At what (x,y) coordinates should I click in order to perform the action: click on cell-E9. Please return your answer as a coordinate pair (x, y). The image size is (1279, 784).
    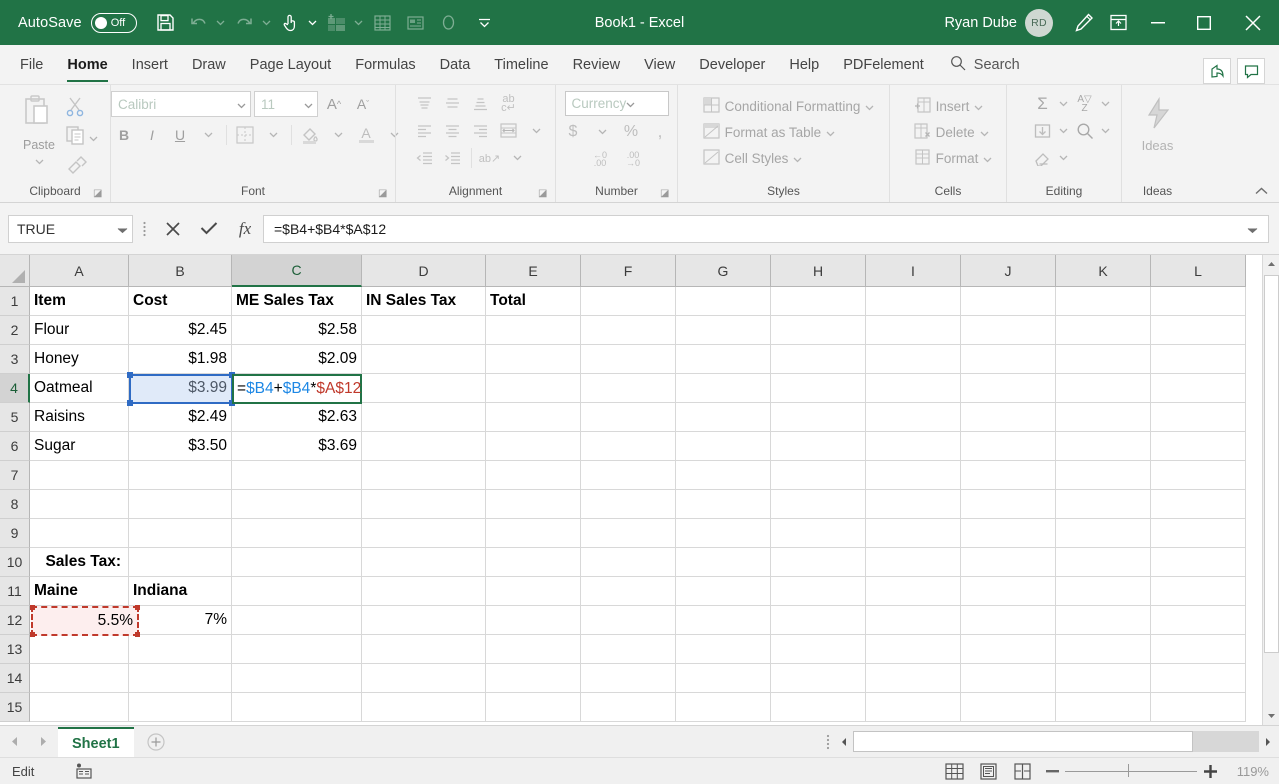
    Looking at the image, I should click on (533, 533).